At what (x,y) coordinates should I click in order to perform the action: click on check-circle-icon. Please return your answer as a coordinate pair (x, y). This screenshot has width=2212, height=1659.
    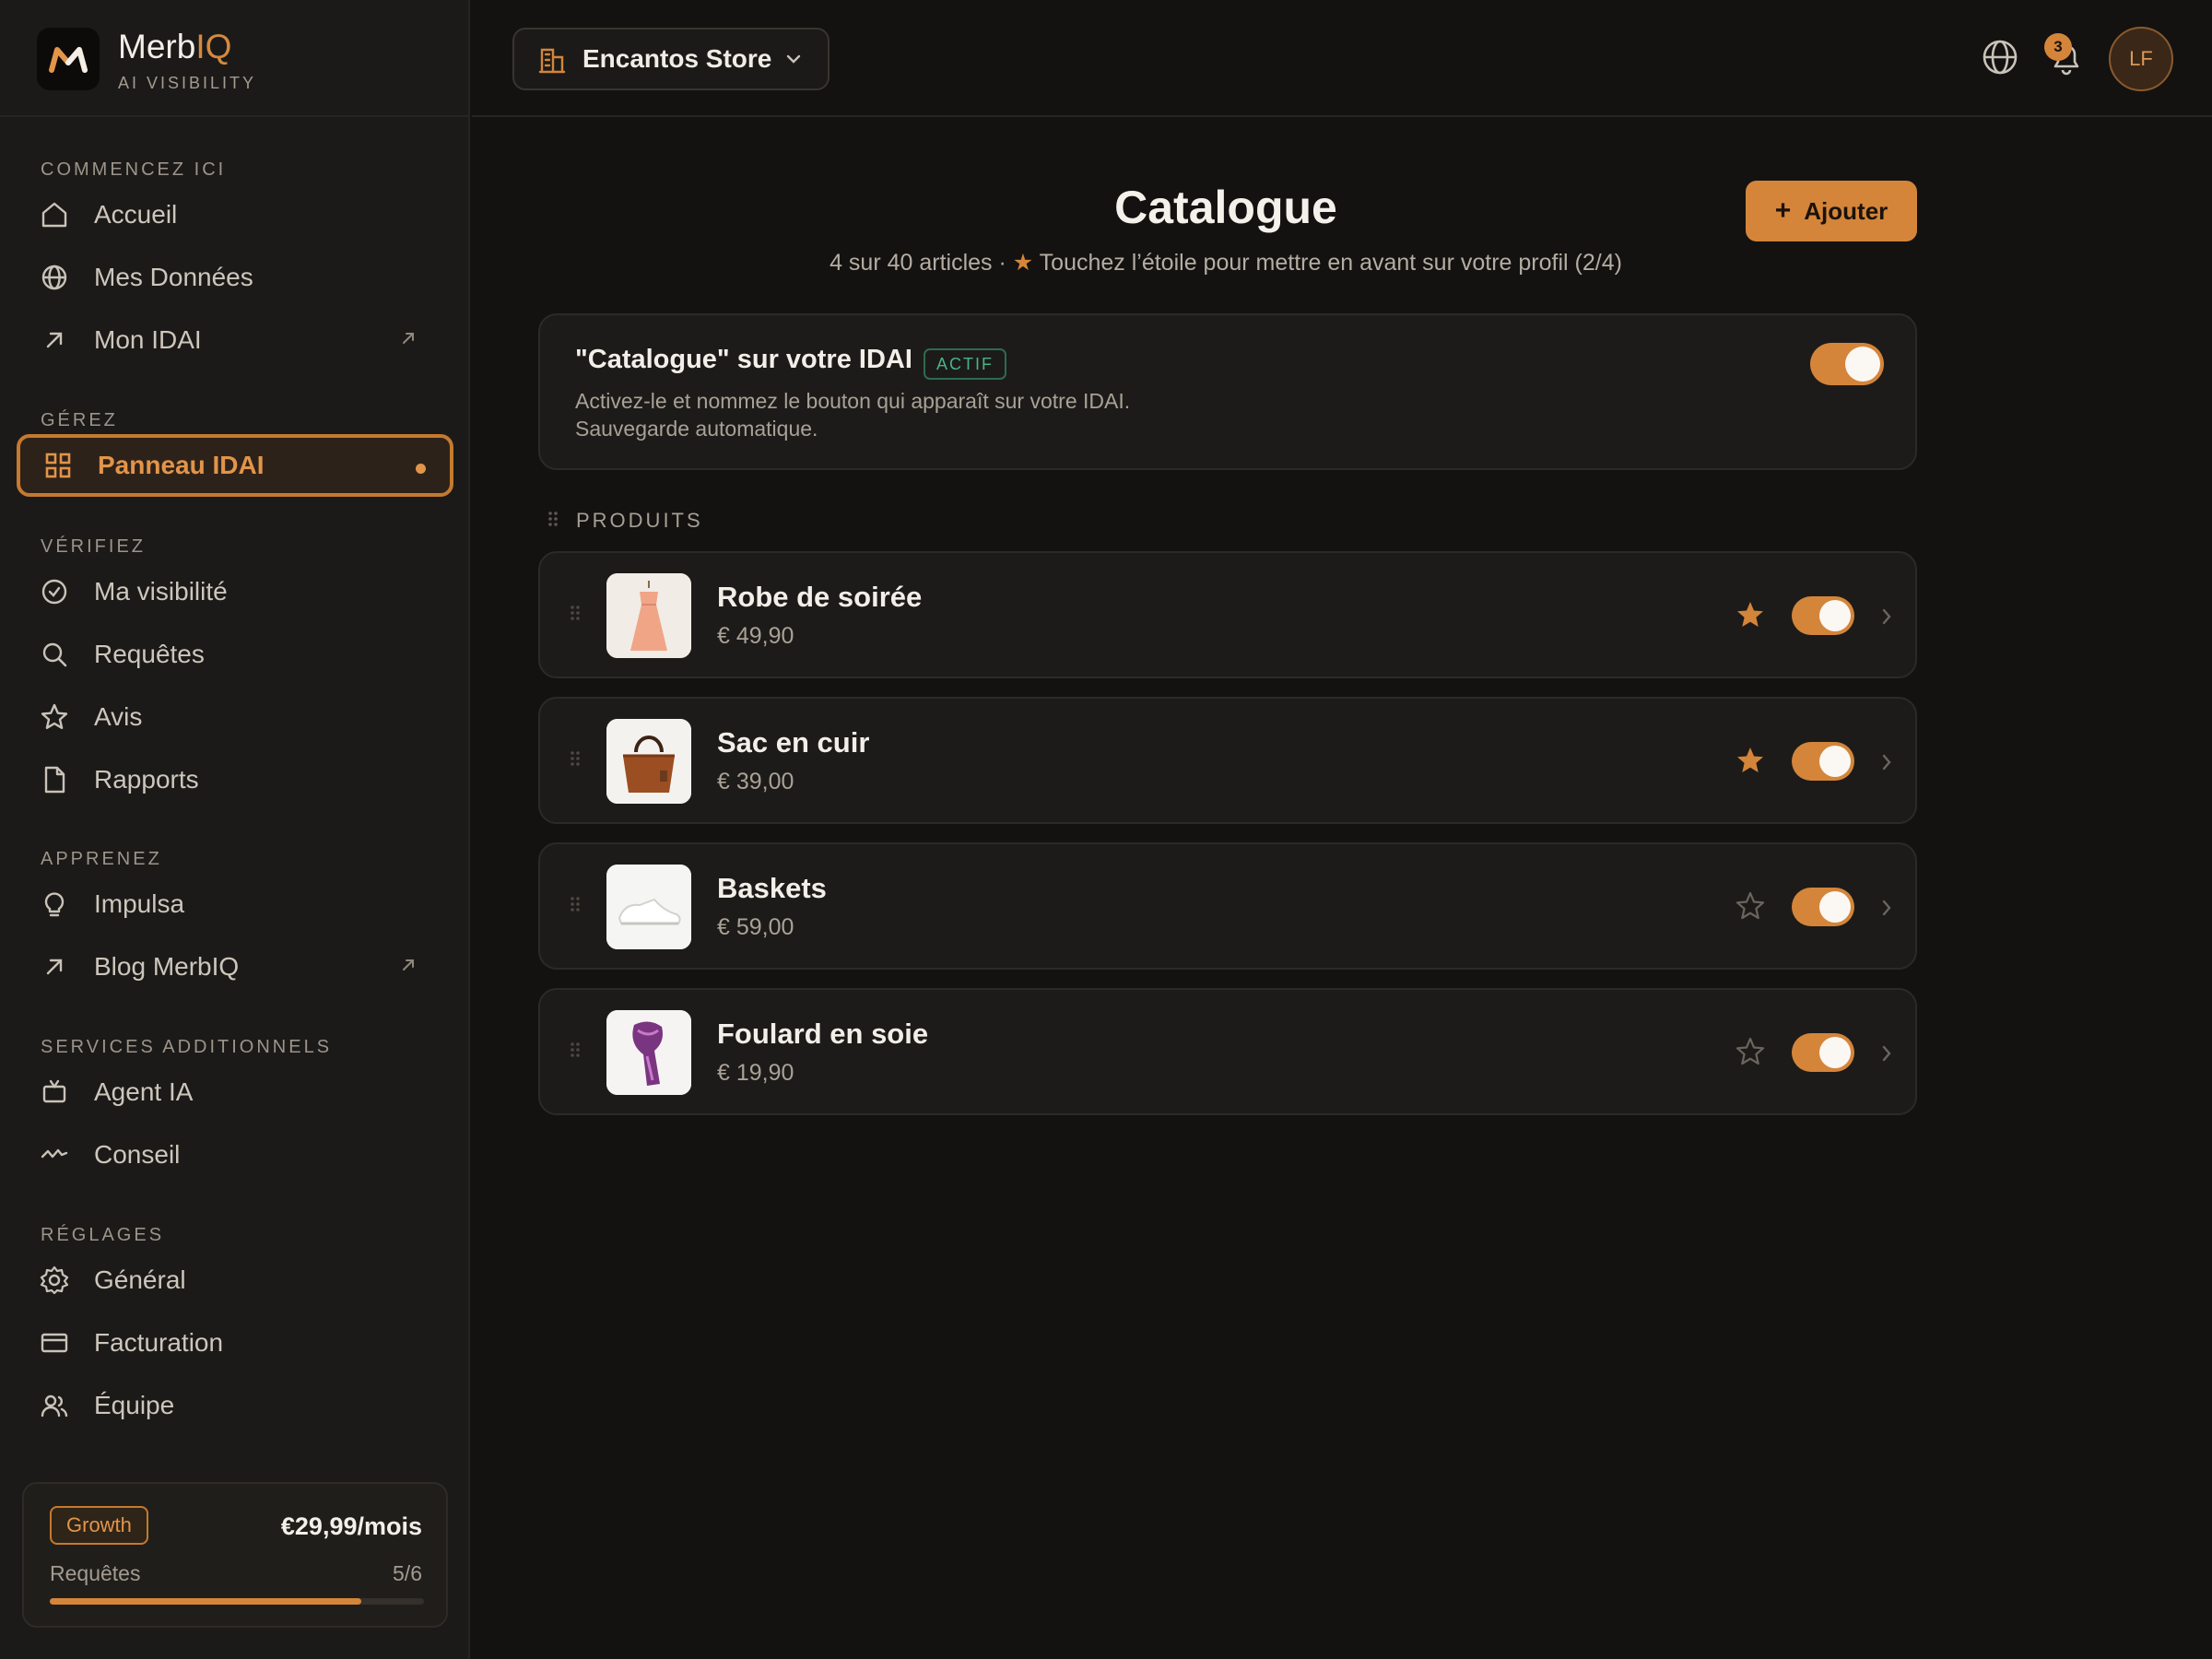
    Looking at the image, I should click on (54, 591).